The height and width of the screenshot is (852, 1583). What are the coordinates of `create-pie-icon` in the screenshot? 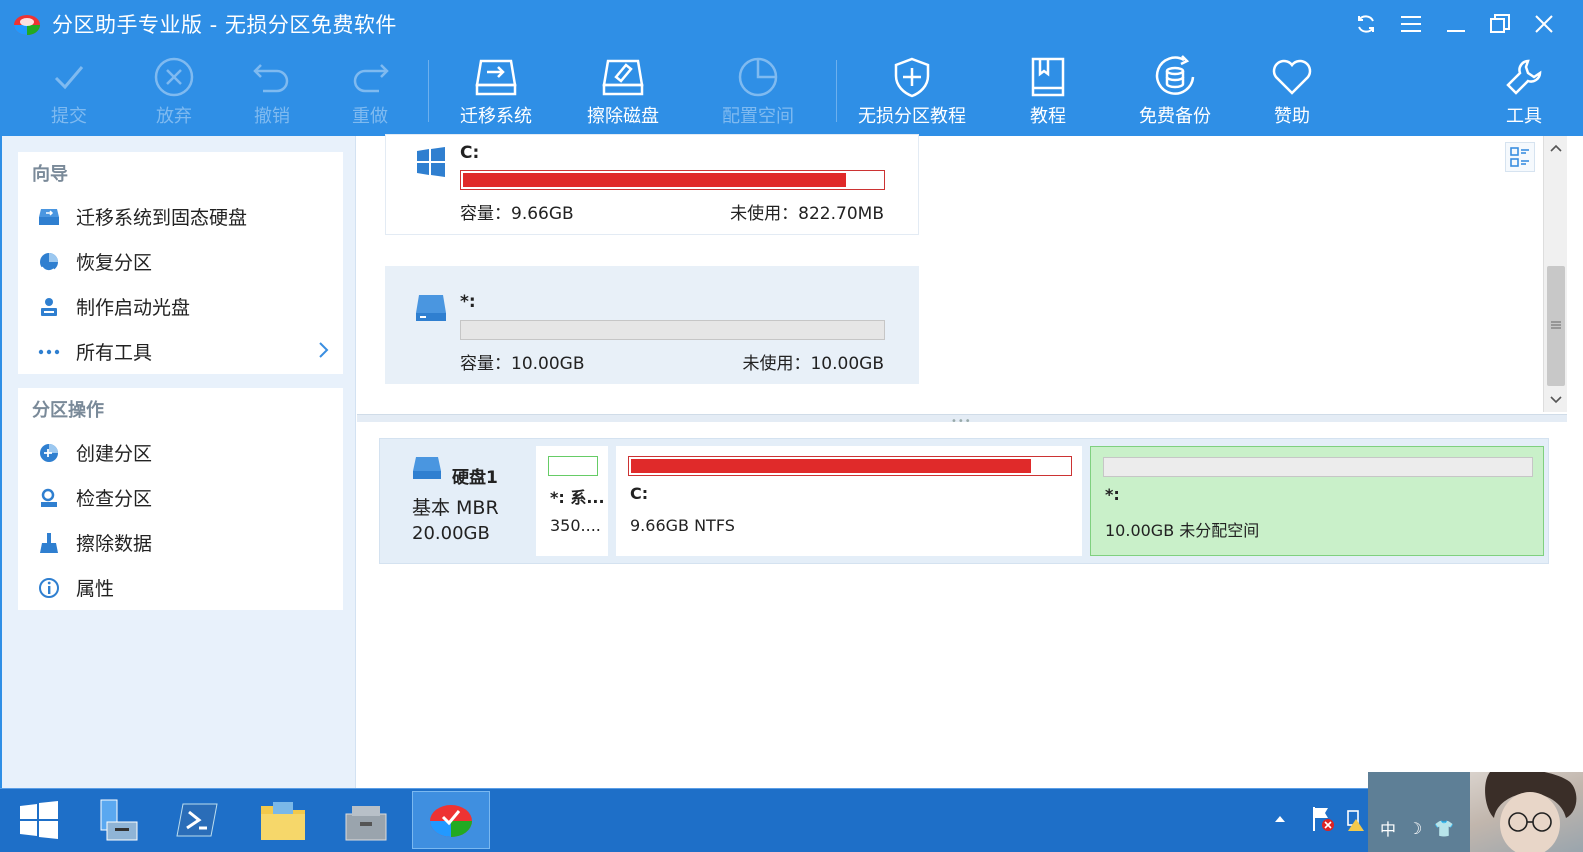 It's located at (49, 452).